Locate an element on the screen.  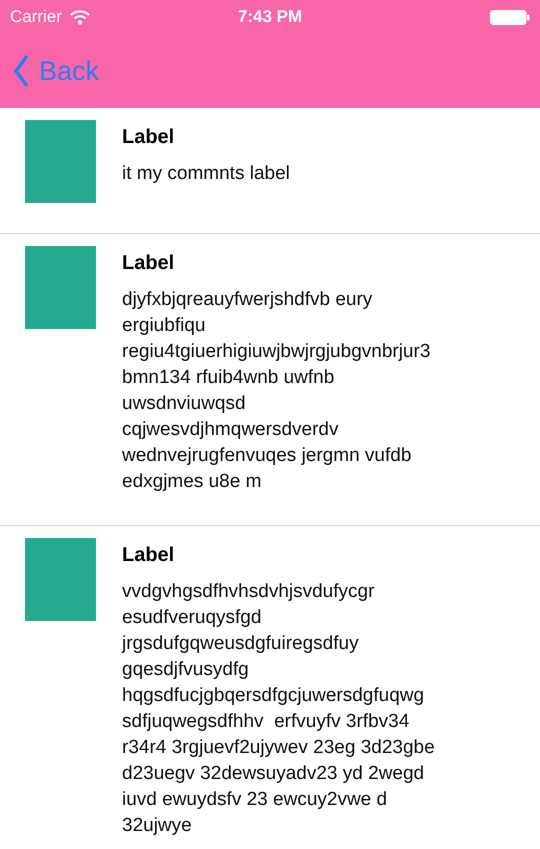
comment-text: it my commnts label is located at coordinates (206, 174).